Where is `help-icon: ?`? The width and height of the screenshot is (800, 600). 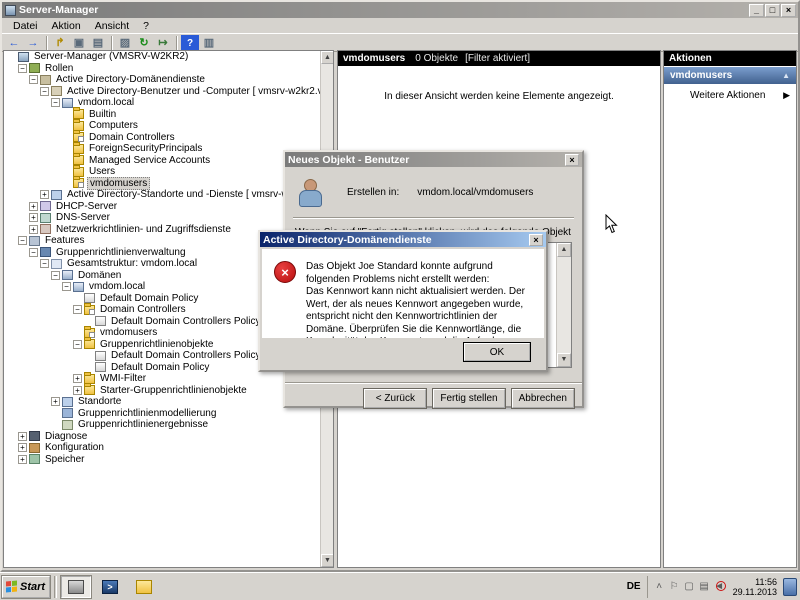 help-icon: ? is located at coordinates (190, 42).